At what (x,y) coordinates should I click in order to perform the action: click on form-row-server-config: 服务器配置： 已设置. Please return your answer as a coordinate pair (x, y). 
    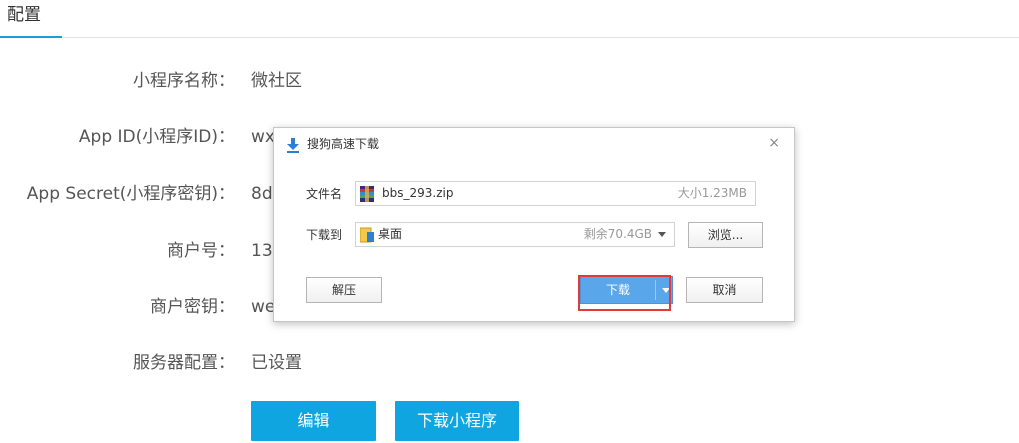
    Looking at the image, I should click on (509, 363).